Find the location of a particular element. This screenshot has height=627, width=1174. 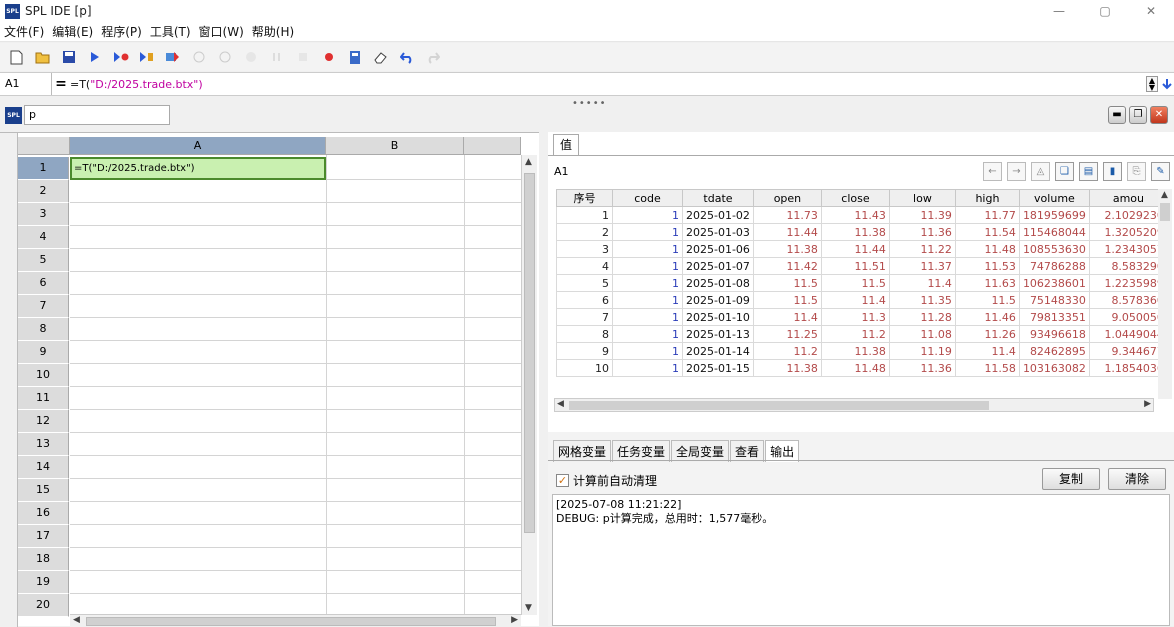

table-cell: 11.25 is located at coordinates (787, 334).